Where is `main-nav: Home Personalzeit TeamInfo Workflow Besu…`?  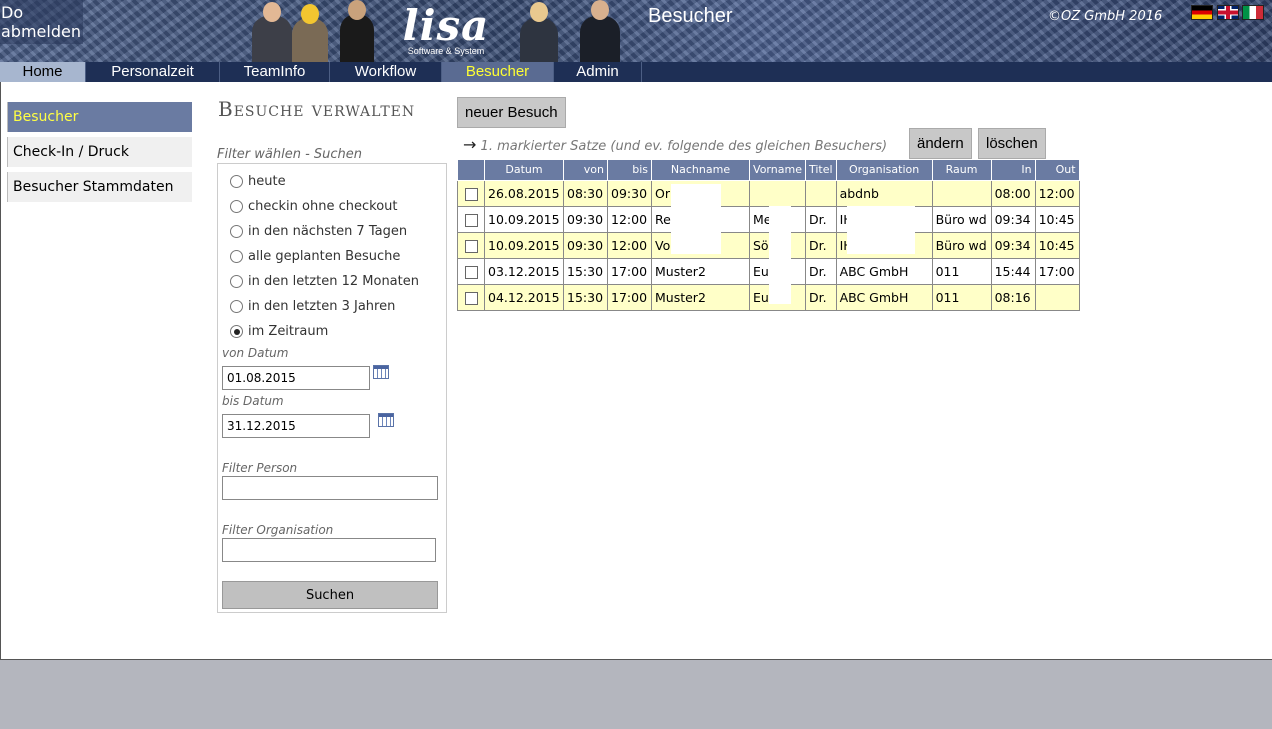 main-nav: Home Personalzeit TeamInfo Workflow Besu… is located at coordinates (636, 72).